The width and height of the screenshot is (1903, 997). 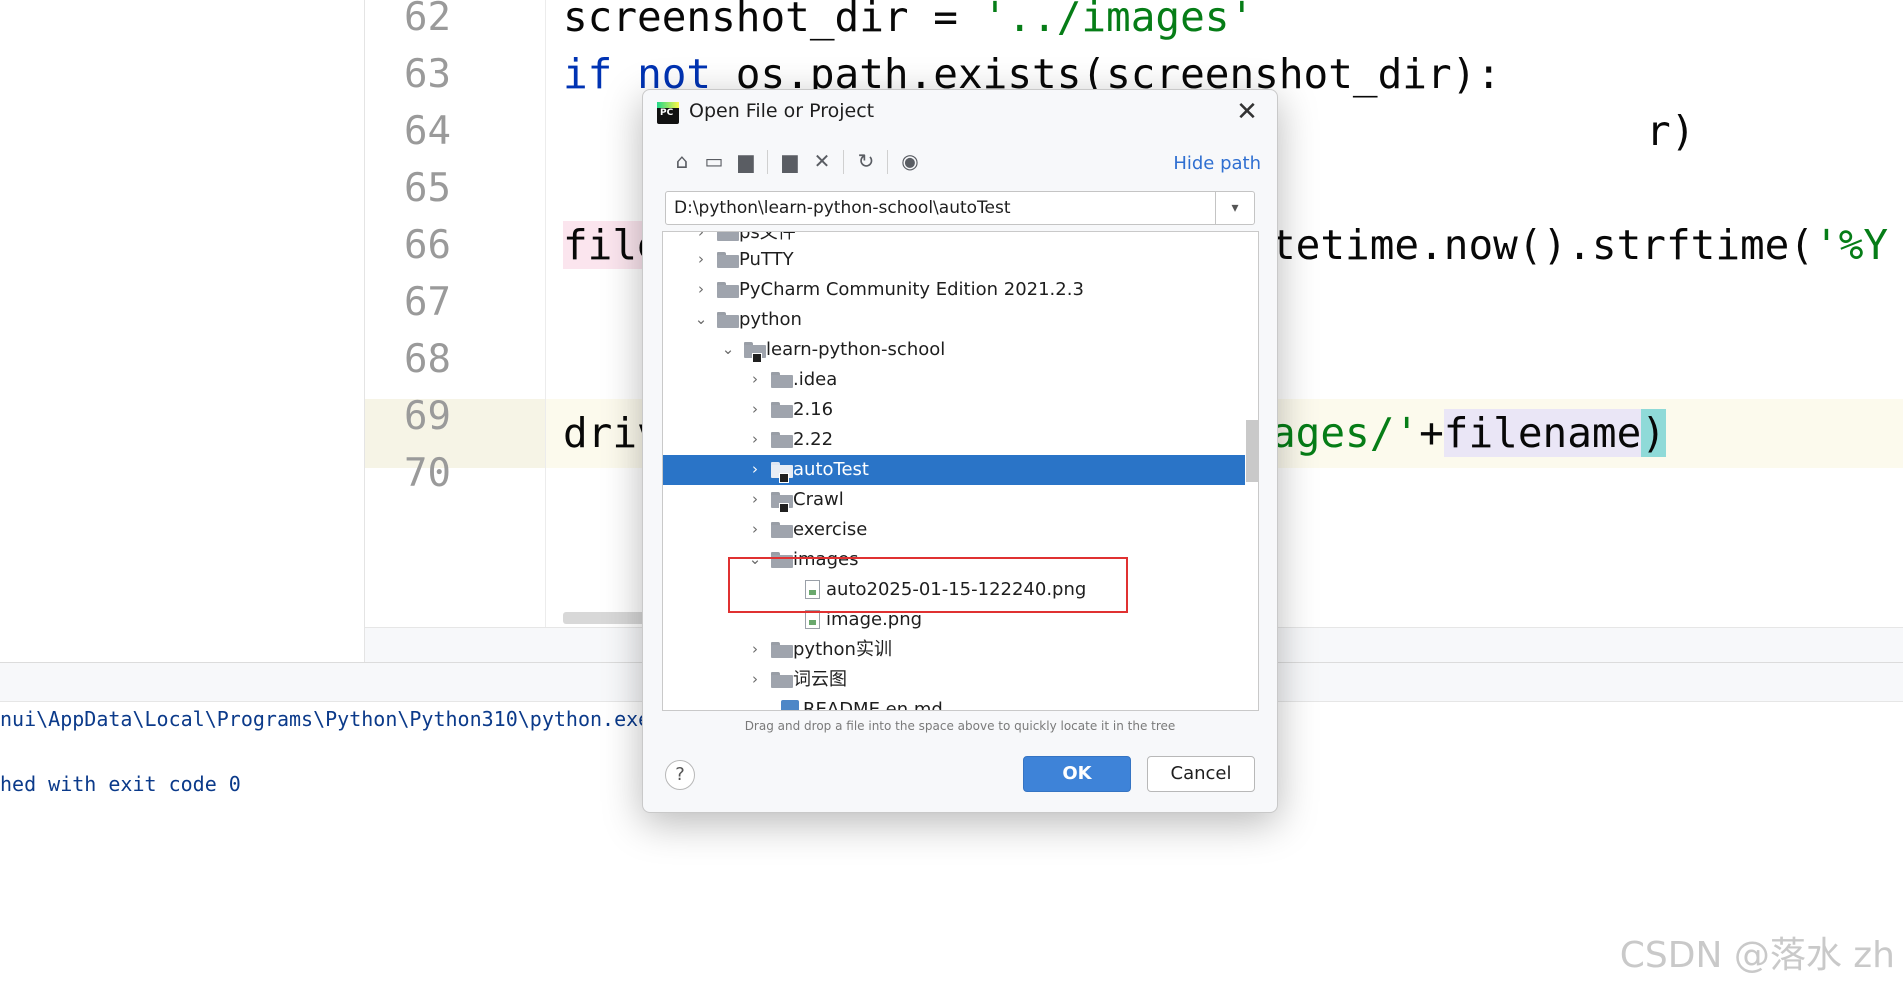 I want to click on tree-item-label: exercise, so click(x=830, y=529).